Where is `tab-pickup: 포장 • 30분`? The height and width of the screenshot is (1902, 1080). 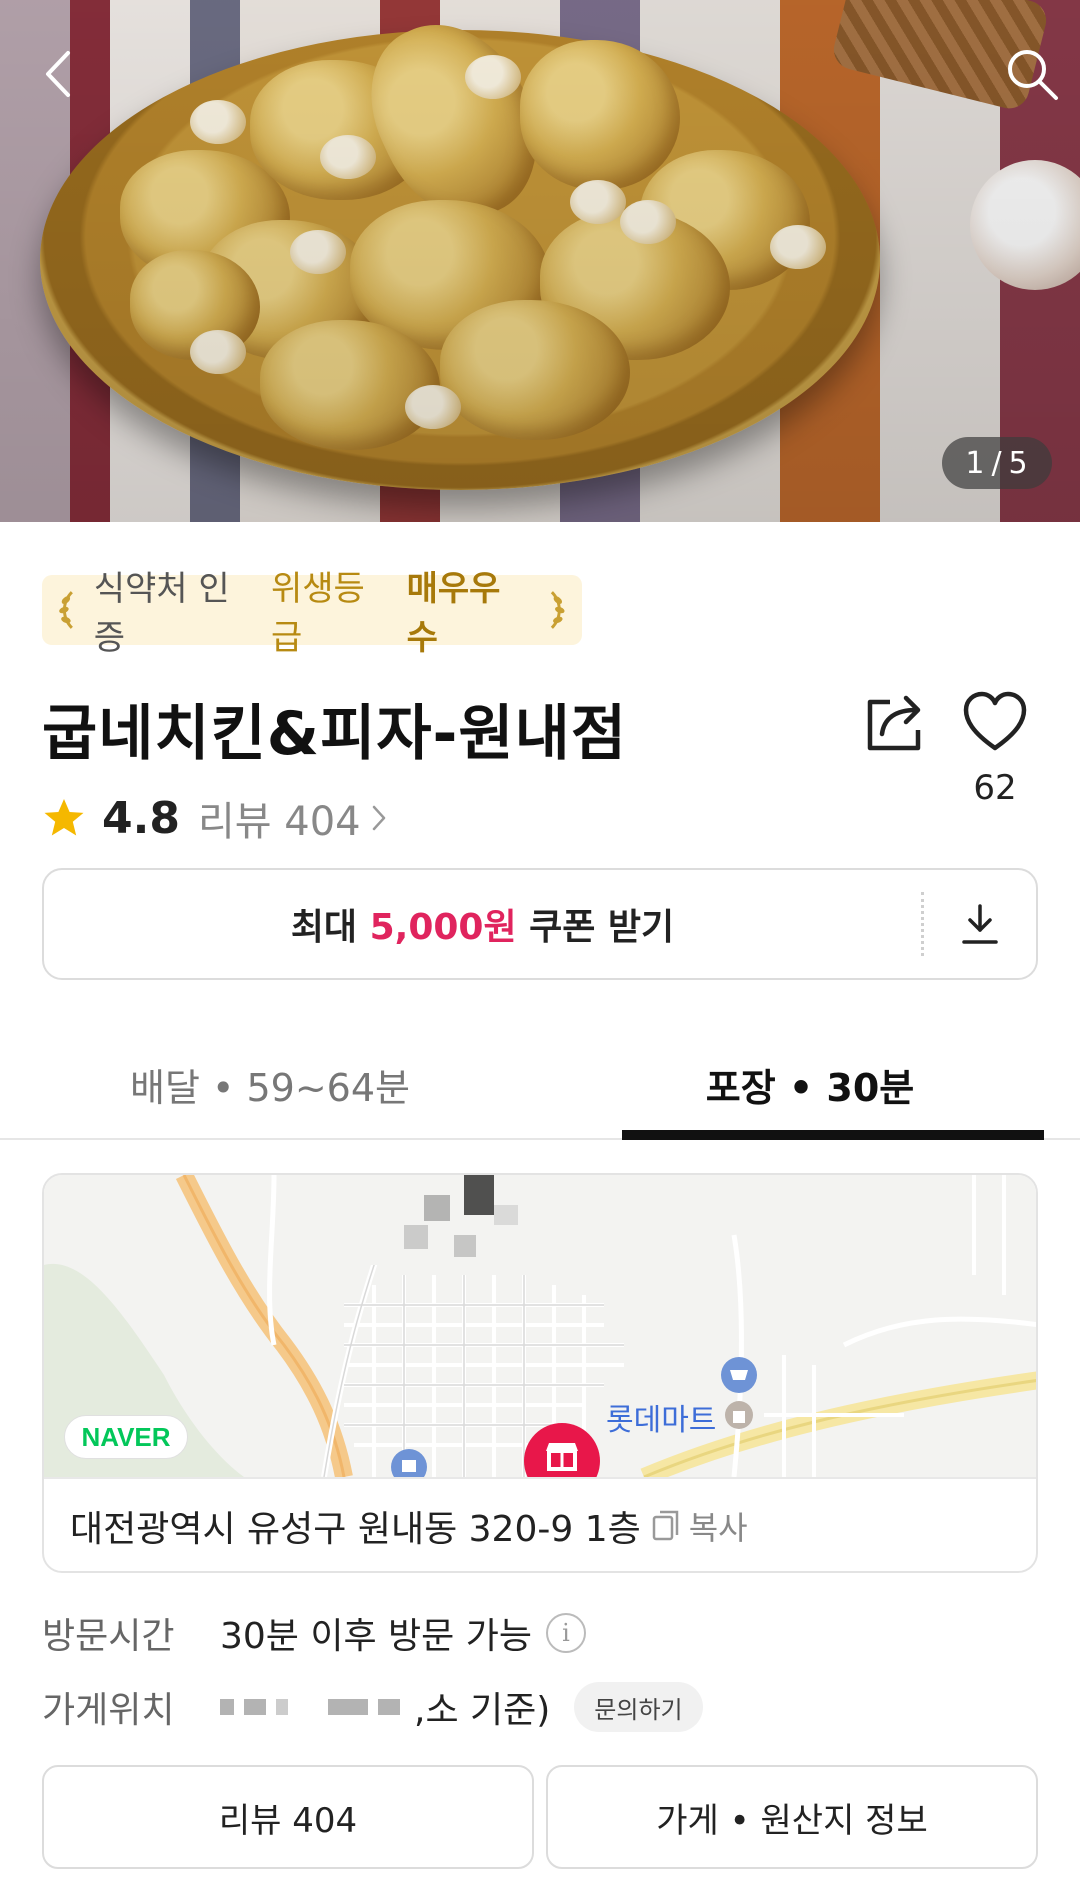
tab-pickup: 포장 • 30분 is located at coordinates (810, 1085).